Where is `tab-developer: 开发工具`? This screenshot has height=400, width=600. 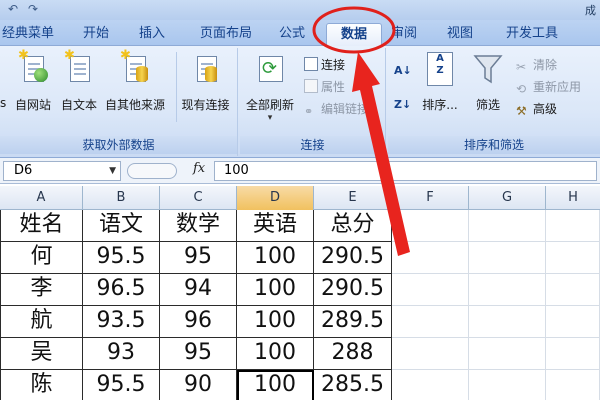
tab-developer: 开发工具 is located at coordinates (532, 34).